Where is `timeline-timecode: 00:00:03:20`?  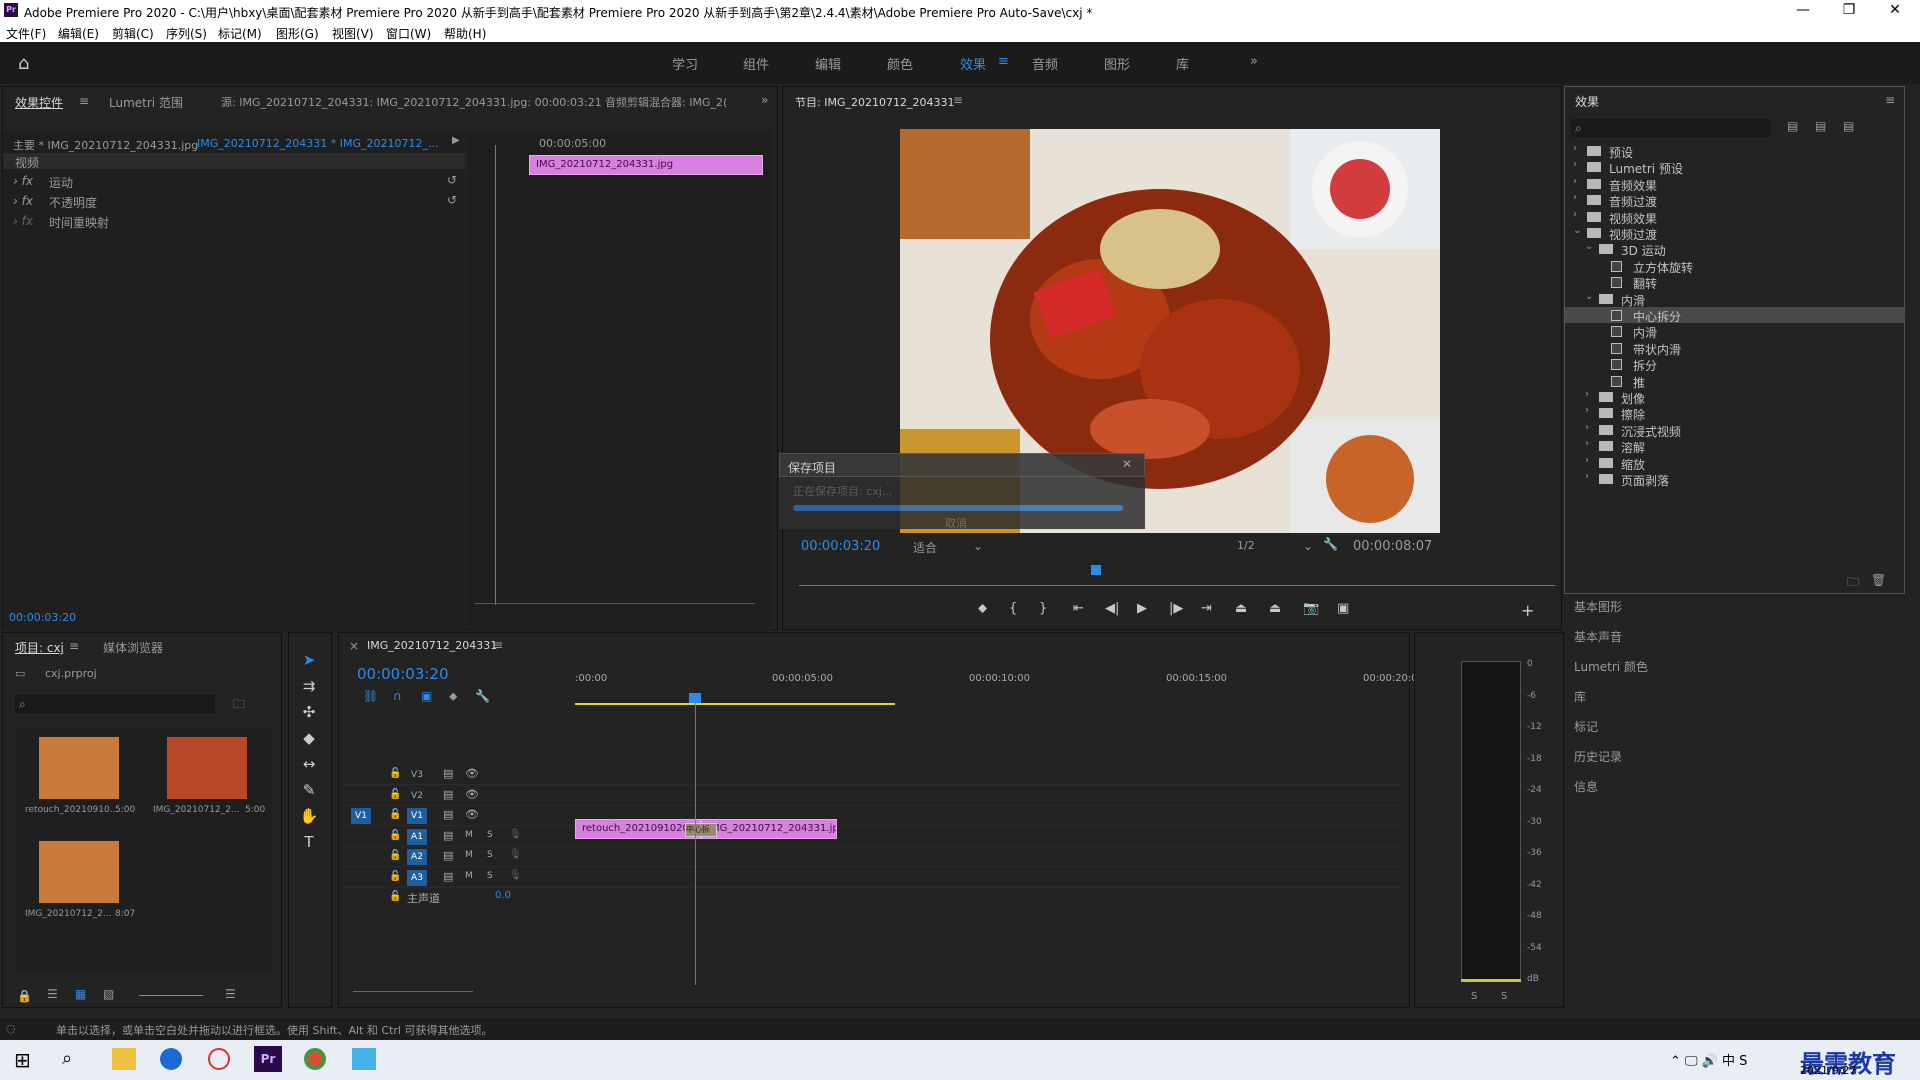
timeline-timecode: 00:00:03:20 is located at coordinates (403, 674).